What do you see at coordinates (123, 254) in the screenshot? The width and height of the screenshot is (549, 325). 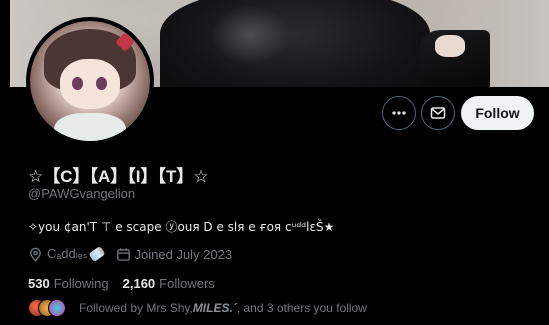 I see `calendar-icon` at bounding box center [123, 254].